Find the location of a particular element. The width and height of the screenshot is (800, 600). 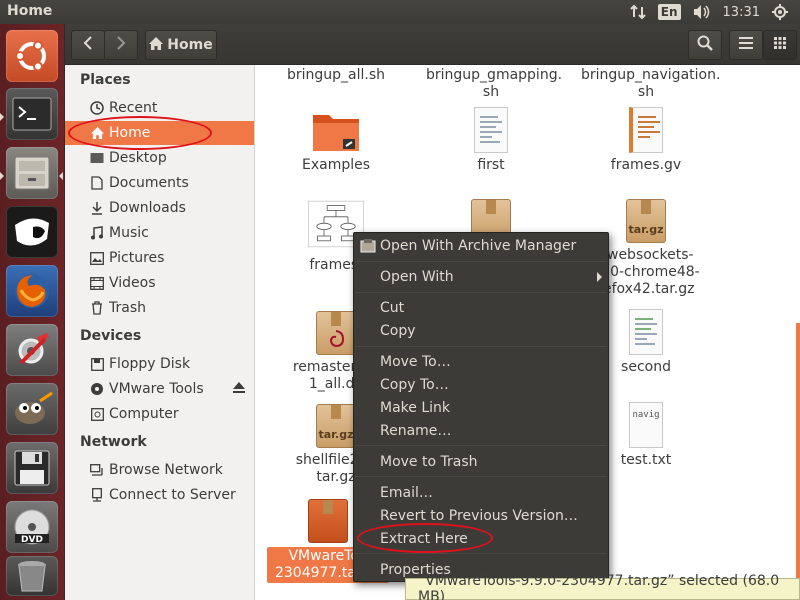

menu-item-make-link: Make Link is located at coordinates (481, 408).